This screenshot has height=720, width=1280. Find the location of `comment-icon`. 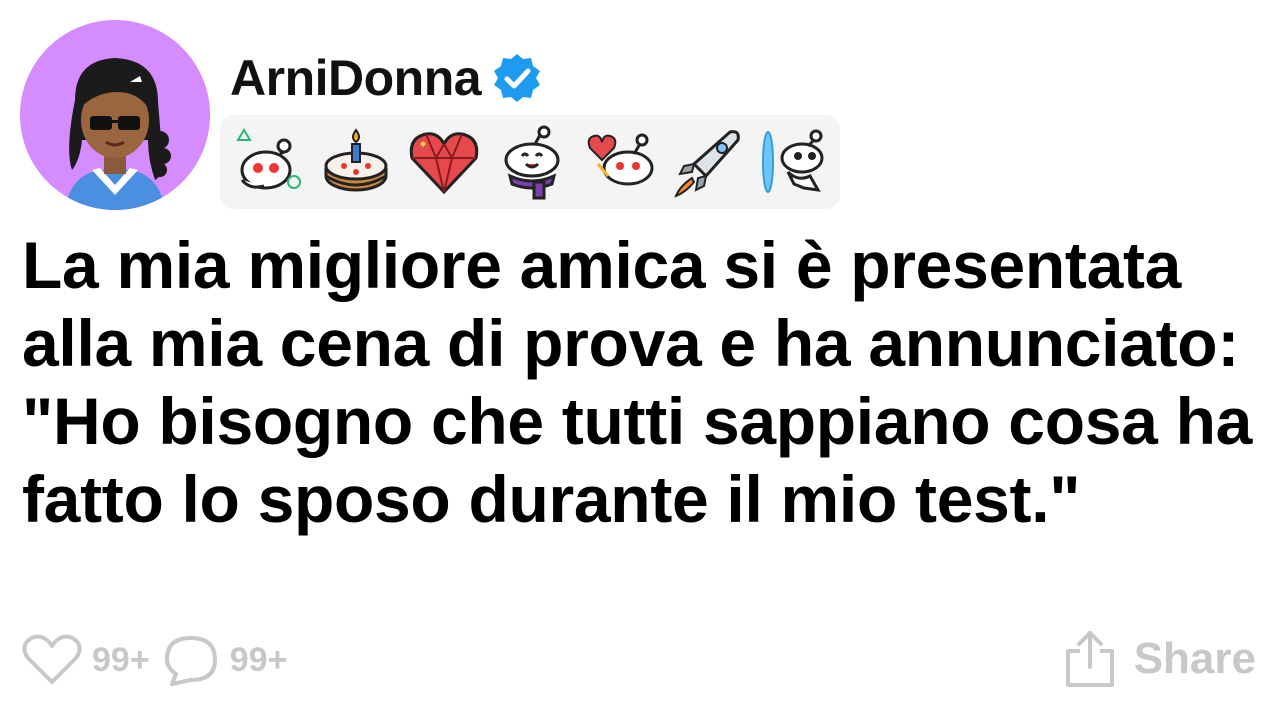

comment-icon is located at coordinates (190, 661).